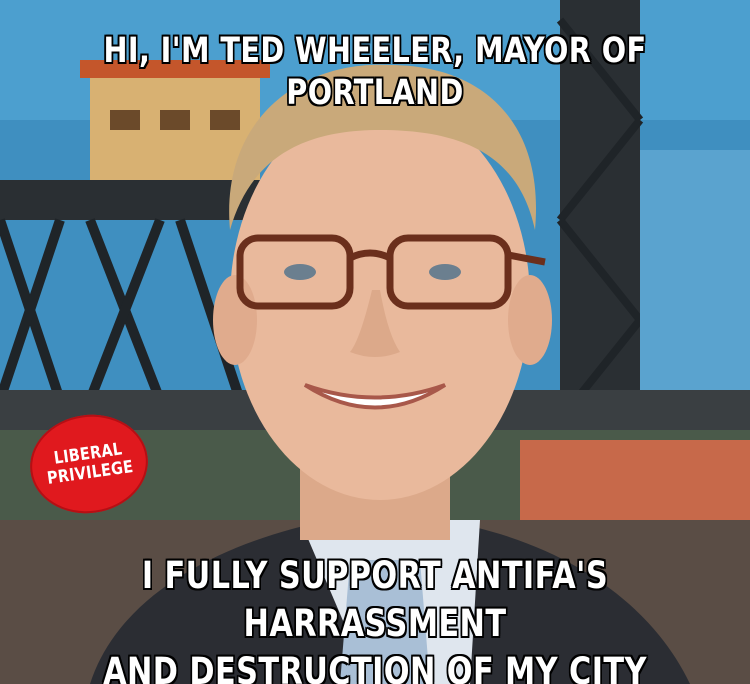  I want to click on bottom-caption-line-1: I FULLY SUPPORT ANTIFA'S HARRASSMENT, so click(375, 599).